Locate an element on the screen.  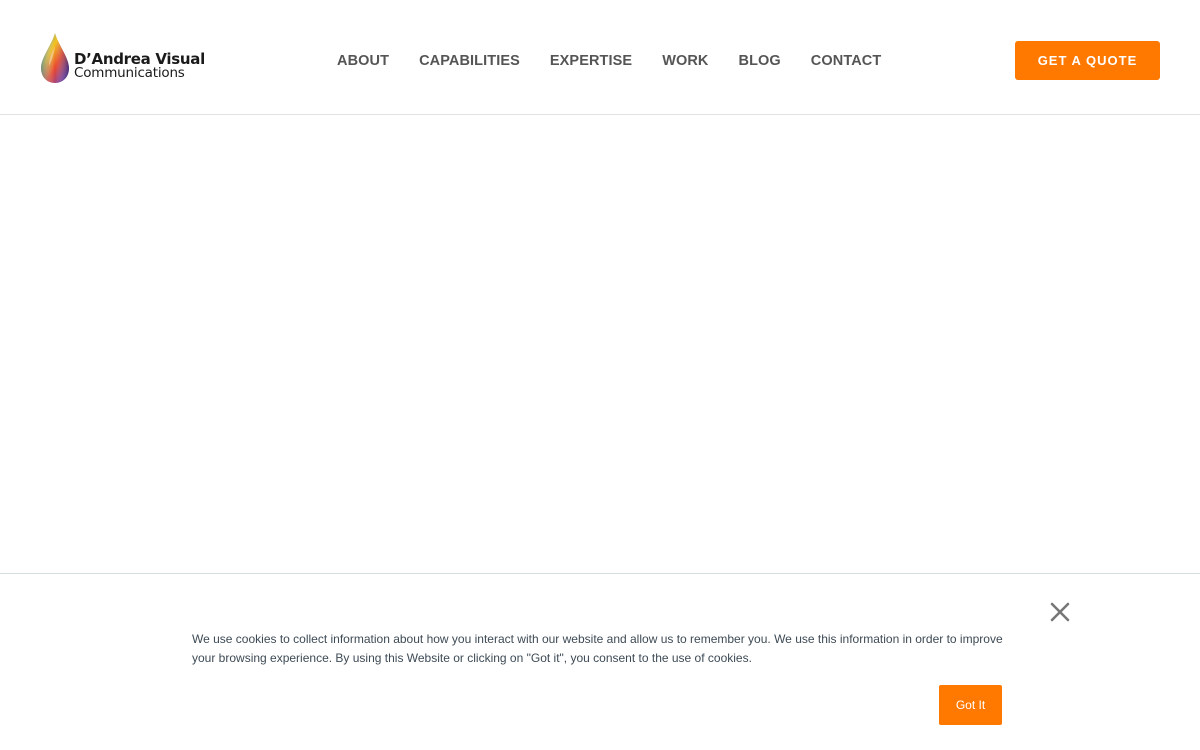
nav-about: ABOUT is located at coordinates (363, 61).